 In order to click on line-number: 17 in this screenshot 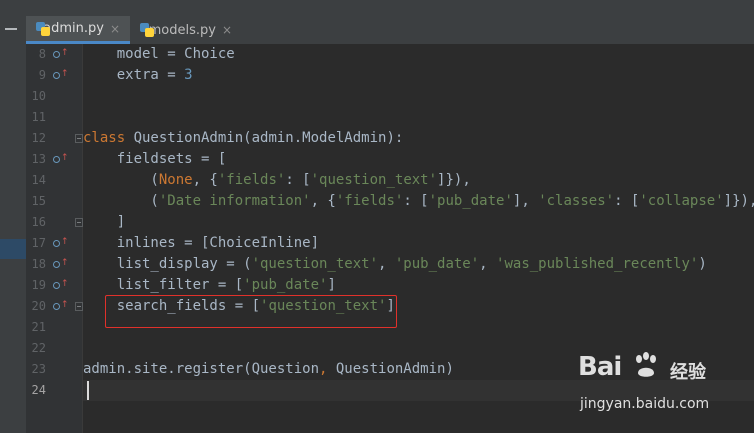, I will do `click(38, 243)`.